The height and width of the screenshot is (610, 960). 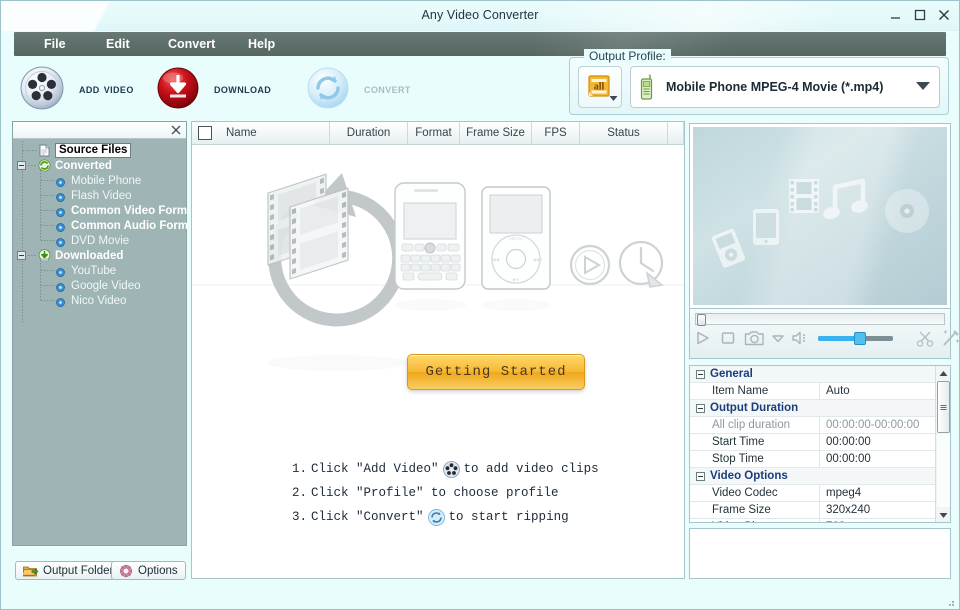 I want to click on video-preview-panel, so click(x=820, y=216).